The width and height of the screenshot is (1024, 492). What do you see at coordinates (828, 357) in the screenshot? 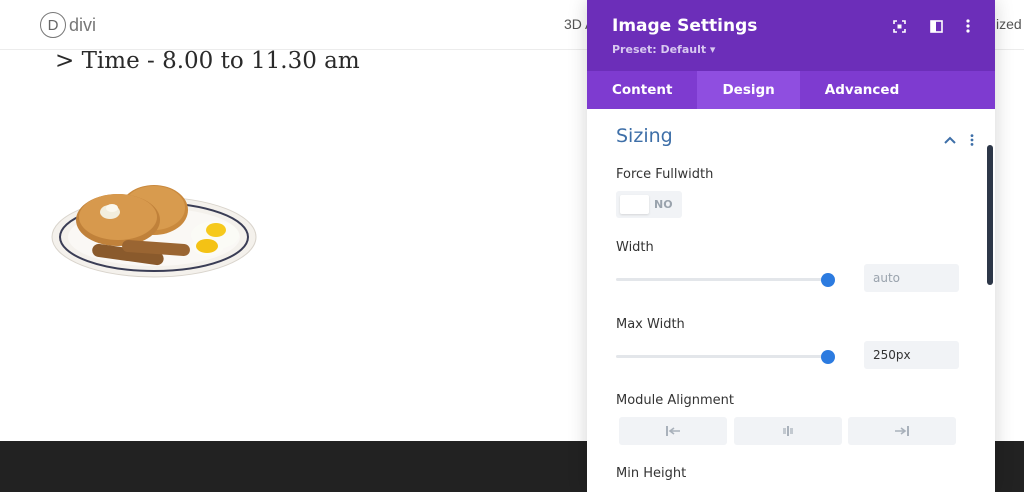
I see `max-width-slider-thumb` at bounding box center [828, 357].